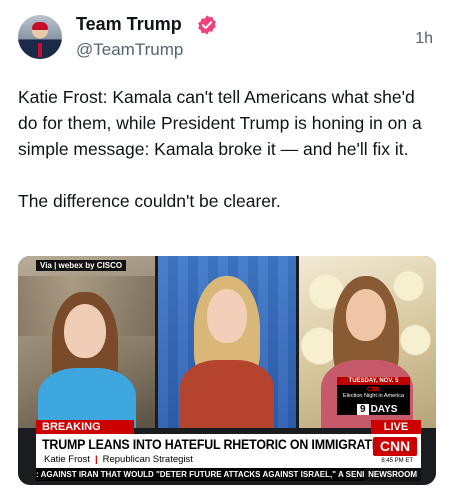 The image size is (453, 500). What do you see at coordinates (40, 37) in the screenshot?
I see `author-avatar` at bounding box center [40, 37].